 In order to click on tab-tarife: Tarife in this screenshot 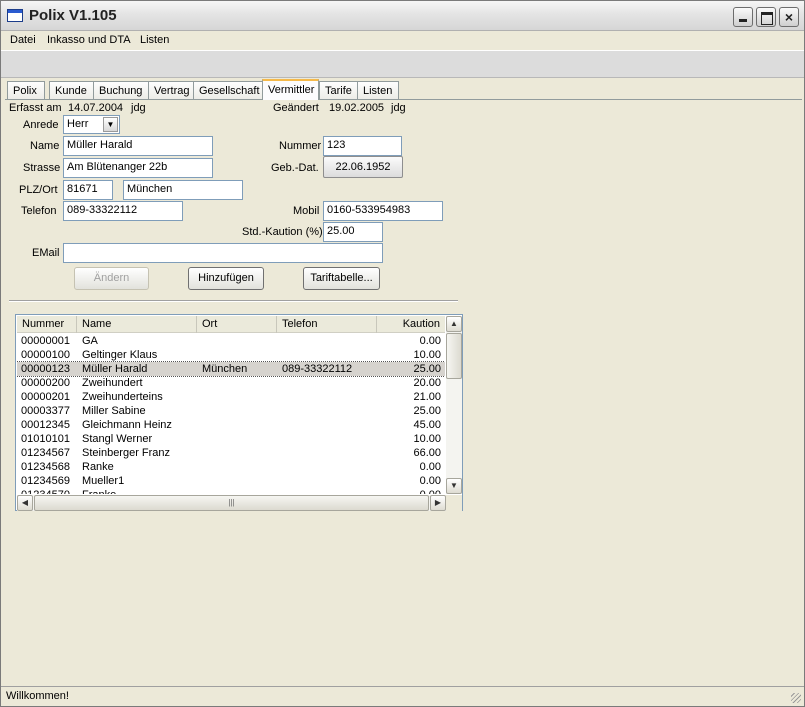, I will do `click(339, 90)`.